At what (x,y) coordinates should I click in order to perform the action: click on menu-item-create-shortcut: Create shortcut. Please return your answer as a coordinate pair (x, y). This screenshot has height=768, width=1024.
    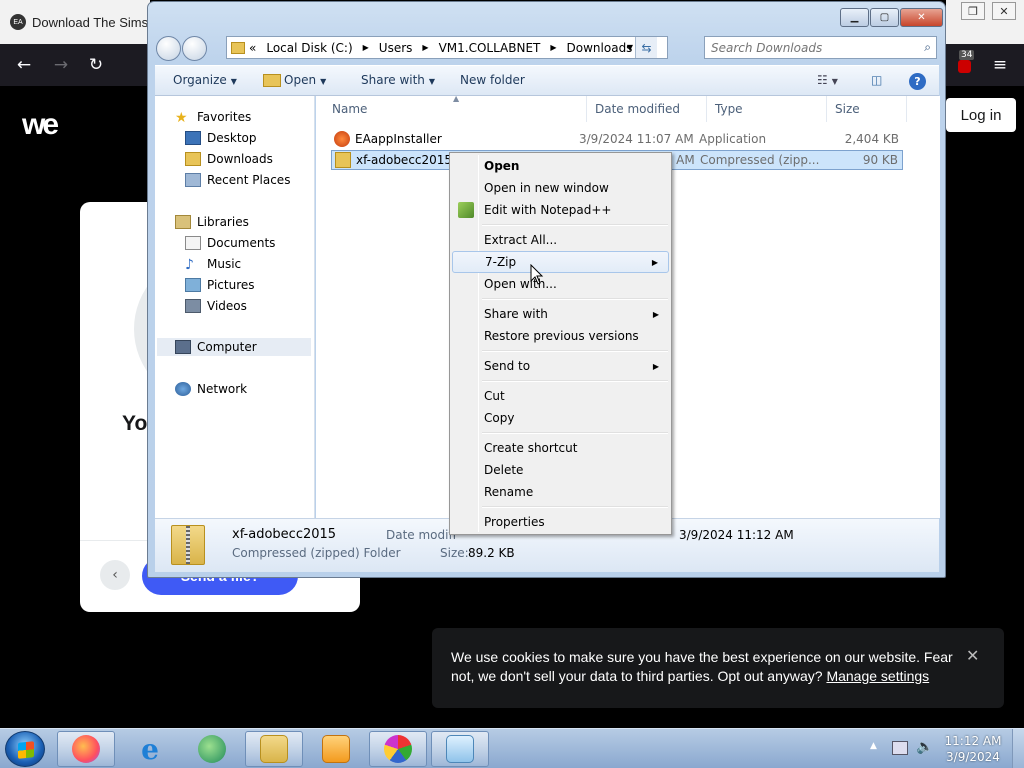
    Looking at the image, I should click on (560, 448).